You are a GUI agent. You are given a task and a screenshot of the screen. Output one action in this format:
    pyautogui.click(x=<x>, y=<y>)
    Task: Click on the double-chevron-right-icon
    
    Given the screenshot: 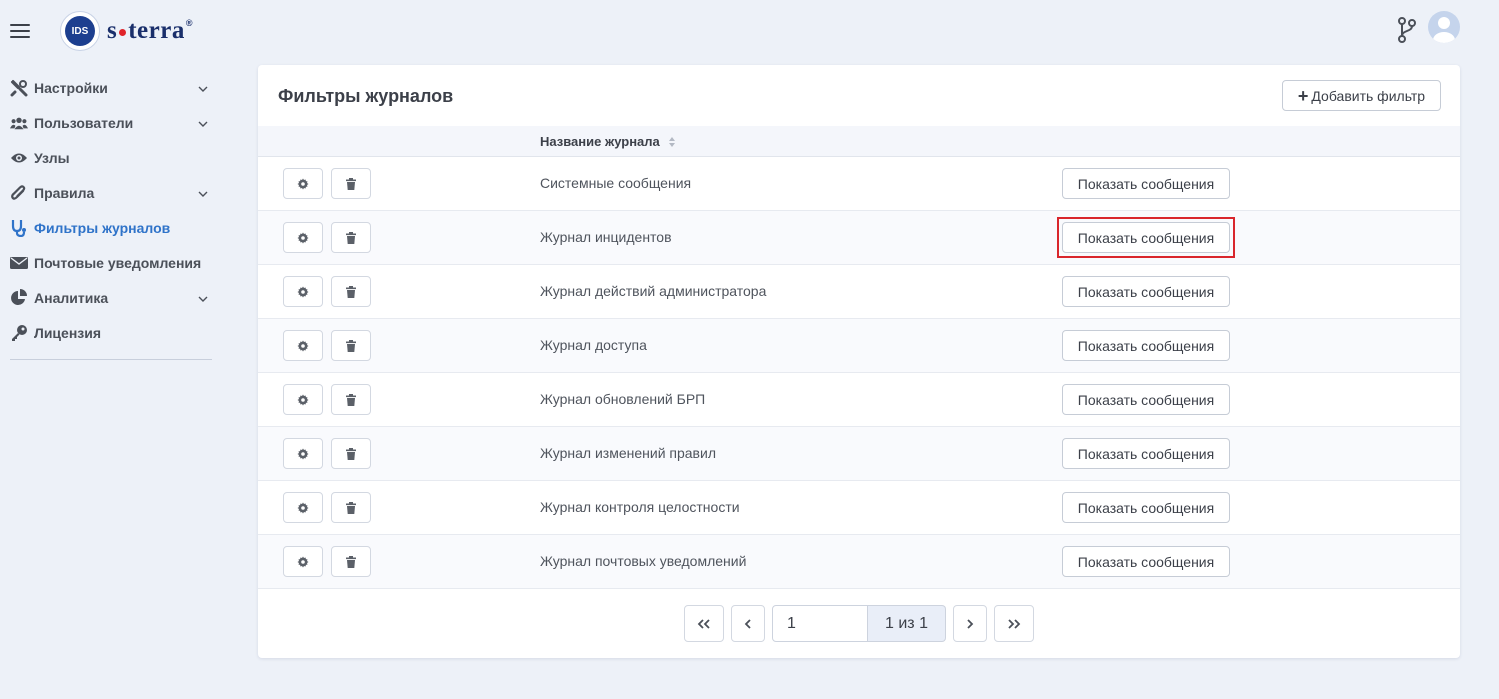 What is the action you would take?
    pyautogui.click(x=1014, y=623)
    